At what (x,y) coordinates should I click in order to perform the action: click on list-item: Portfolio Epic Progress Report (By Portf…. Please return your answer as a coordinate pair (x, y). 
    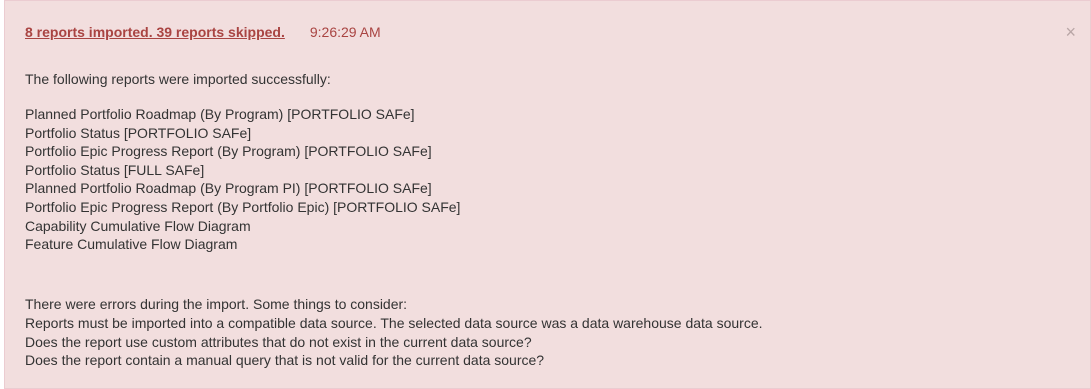
    Looking at the image, I should click on (243, 206).